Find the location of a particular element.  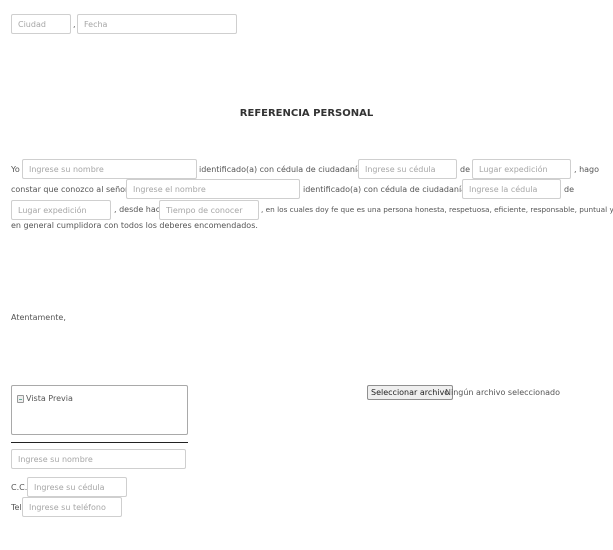

closing-text: Atentamente, is located at coordinates (38, 317).